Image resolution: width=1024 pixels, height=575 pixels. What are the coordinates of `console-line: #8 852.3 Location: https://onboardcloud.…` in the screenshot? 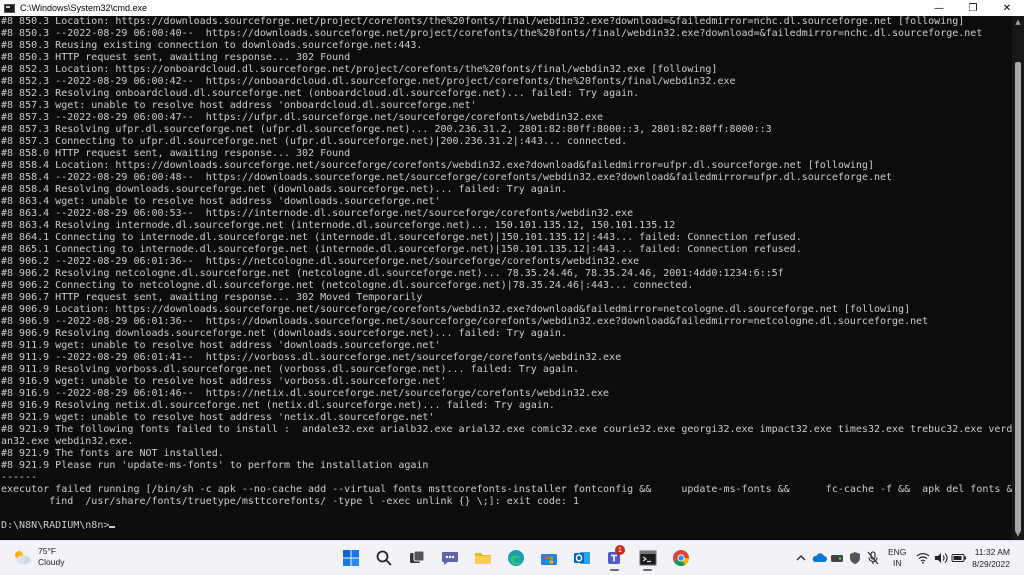 It's located at (359, 69).